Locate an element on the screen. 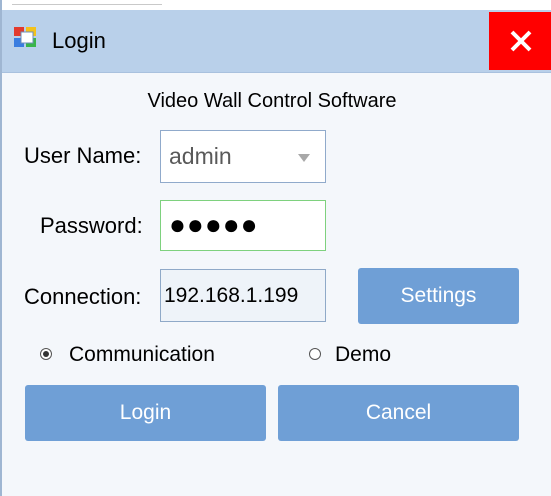 This screenshot has height=496, width=551. close-icon is located at coordinates (521, 41).